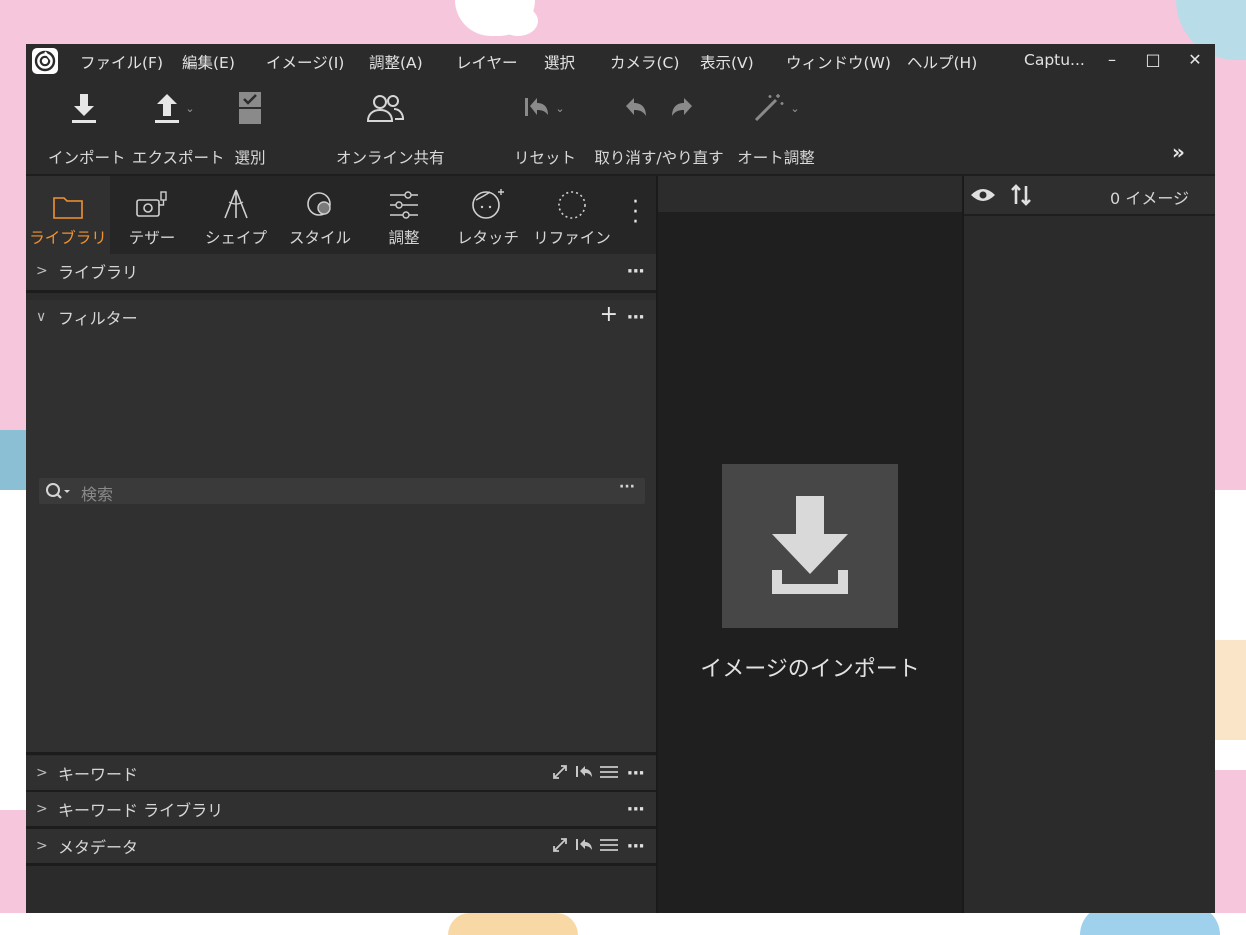 The width and height of the screenshot is (1246, 935). What do you see at coordinates (487, 238) in the screenshot?
I see `tab-label: レタッチ` at bounding box center [487, 238].